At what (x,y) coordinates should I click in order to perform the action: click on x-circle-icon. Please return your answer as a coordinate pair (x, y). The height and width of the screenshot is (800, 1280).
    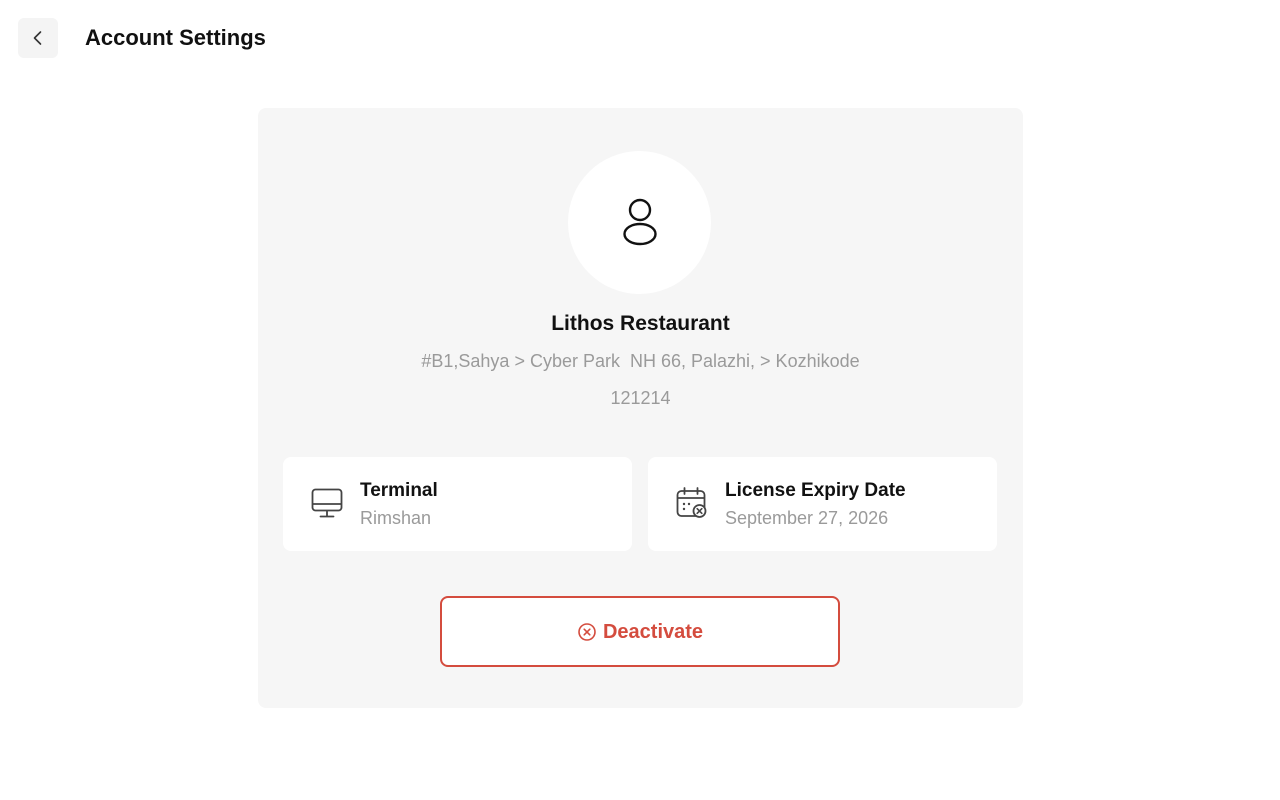
    Looking at the image, I should click on (587, 632).